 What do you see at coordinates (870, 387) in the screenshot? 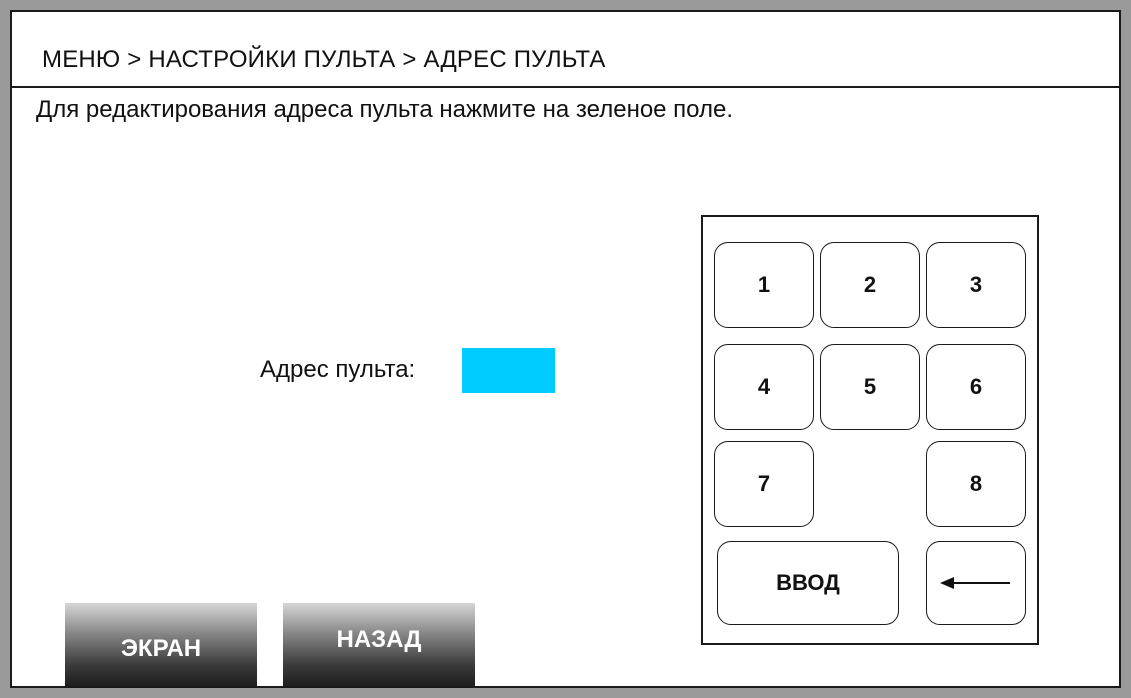
I see `key-5: 5` at bounding box center [870, 387].